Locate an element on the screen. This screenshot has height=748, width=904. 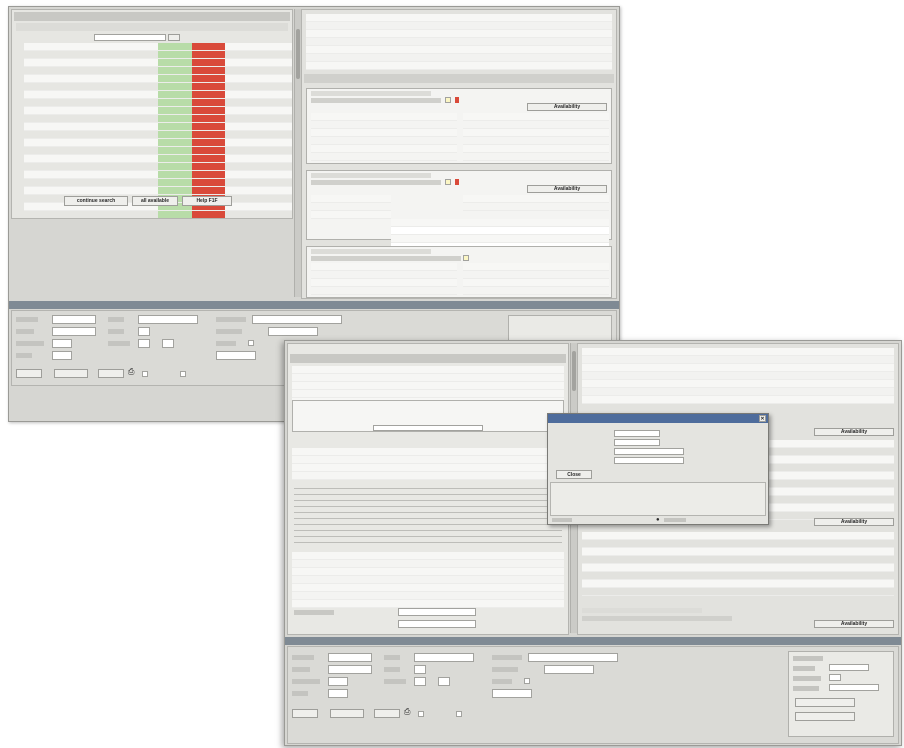
dialog-footer-icon: ● is located at coordinates (658, 520).